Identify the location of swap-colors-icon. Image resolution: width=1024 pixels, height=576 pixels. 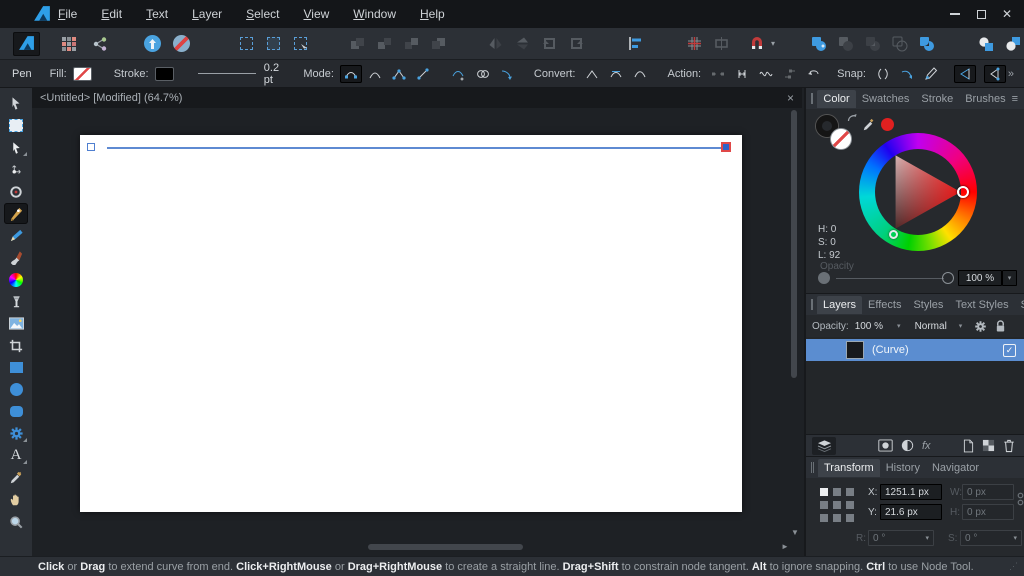
(852, 118).